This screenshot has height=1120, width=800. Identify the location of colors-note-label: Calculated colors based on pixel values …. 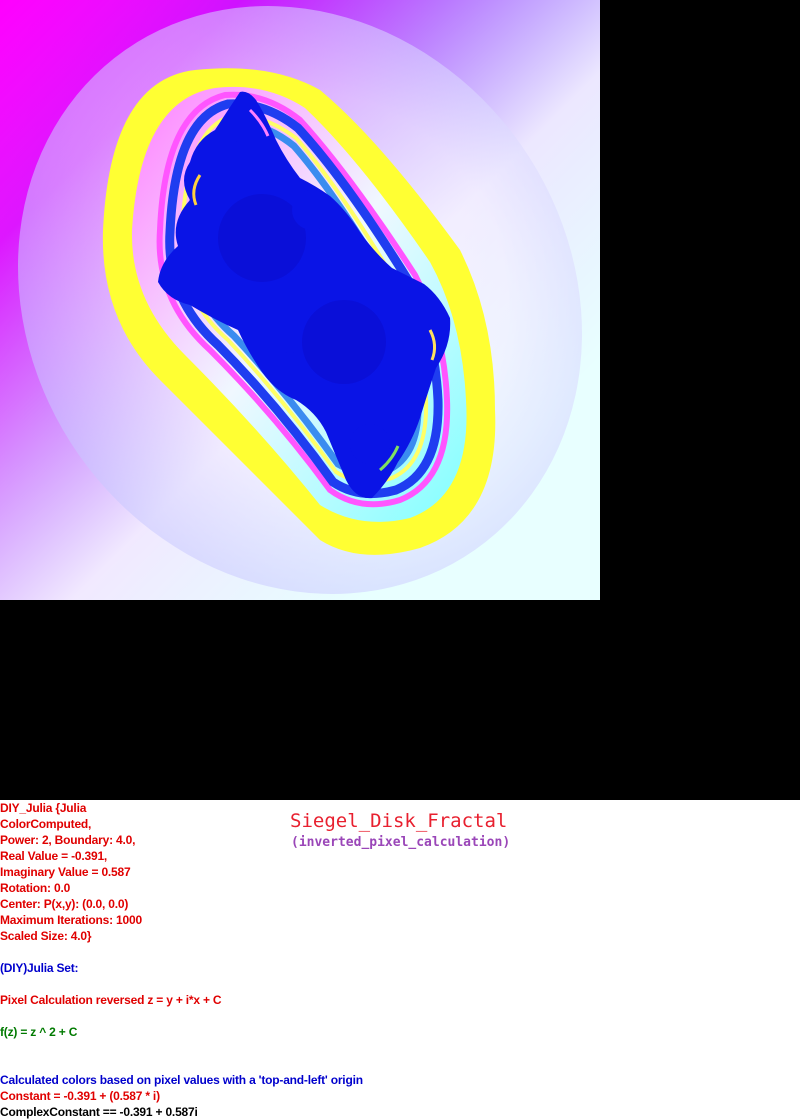
(181, 1080).